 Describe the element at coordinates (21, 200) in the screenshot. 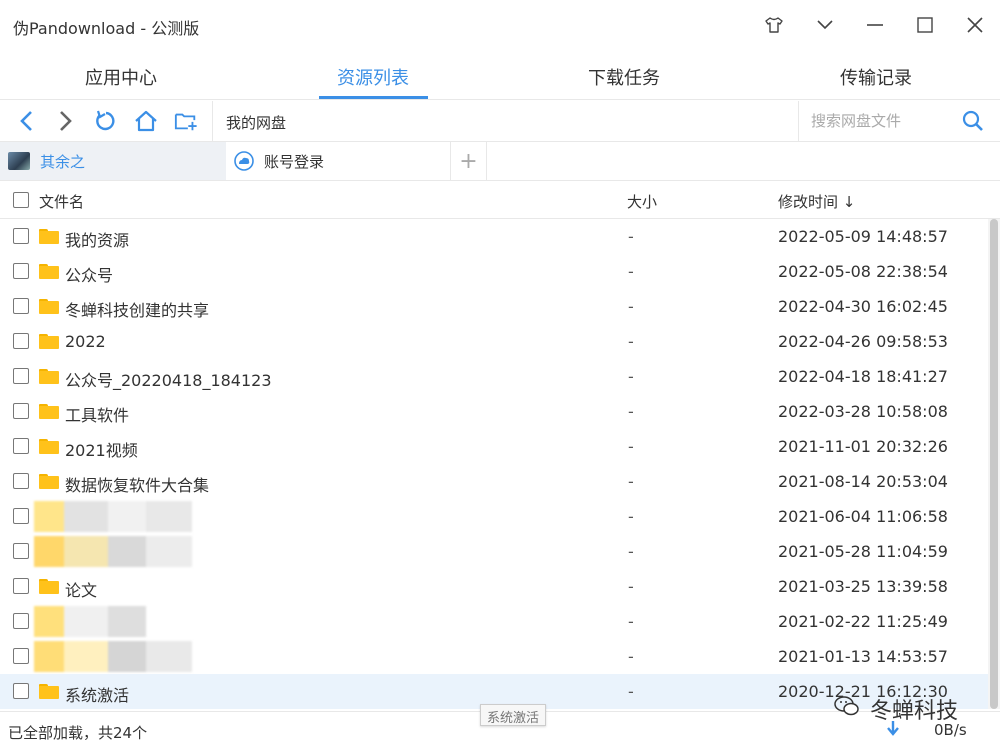

I see `select-all-checkbox` at that location.